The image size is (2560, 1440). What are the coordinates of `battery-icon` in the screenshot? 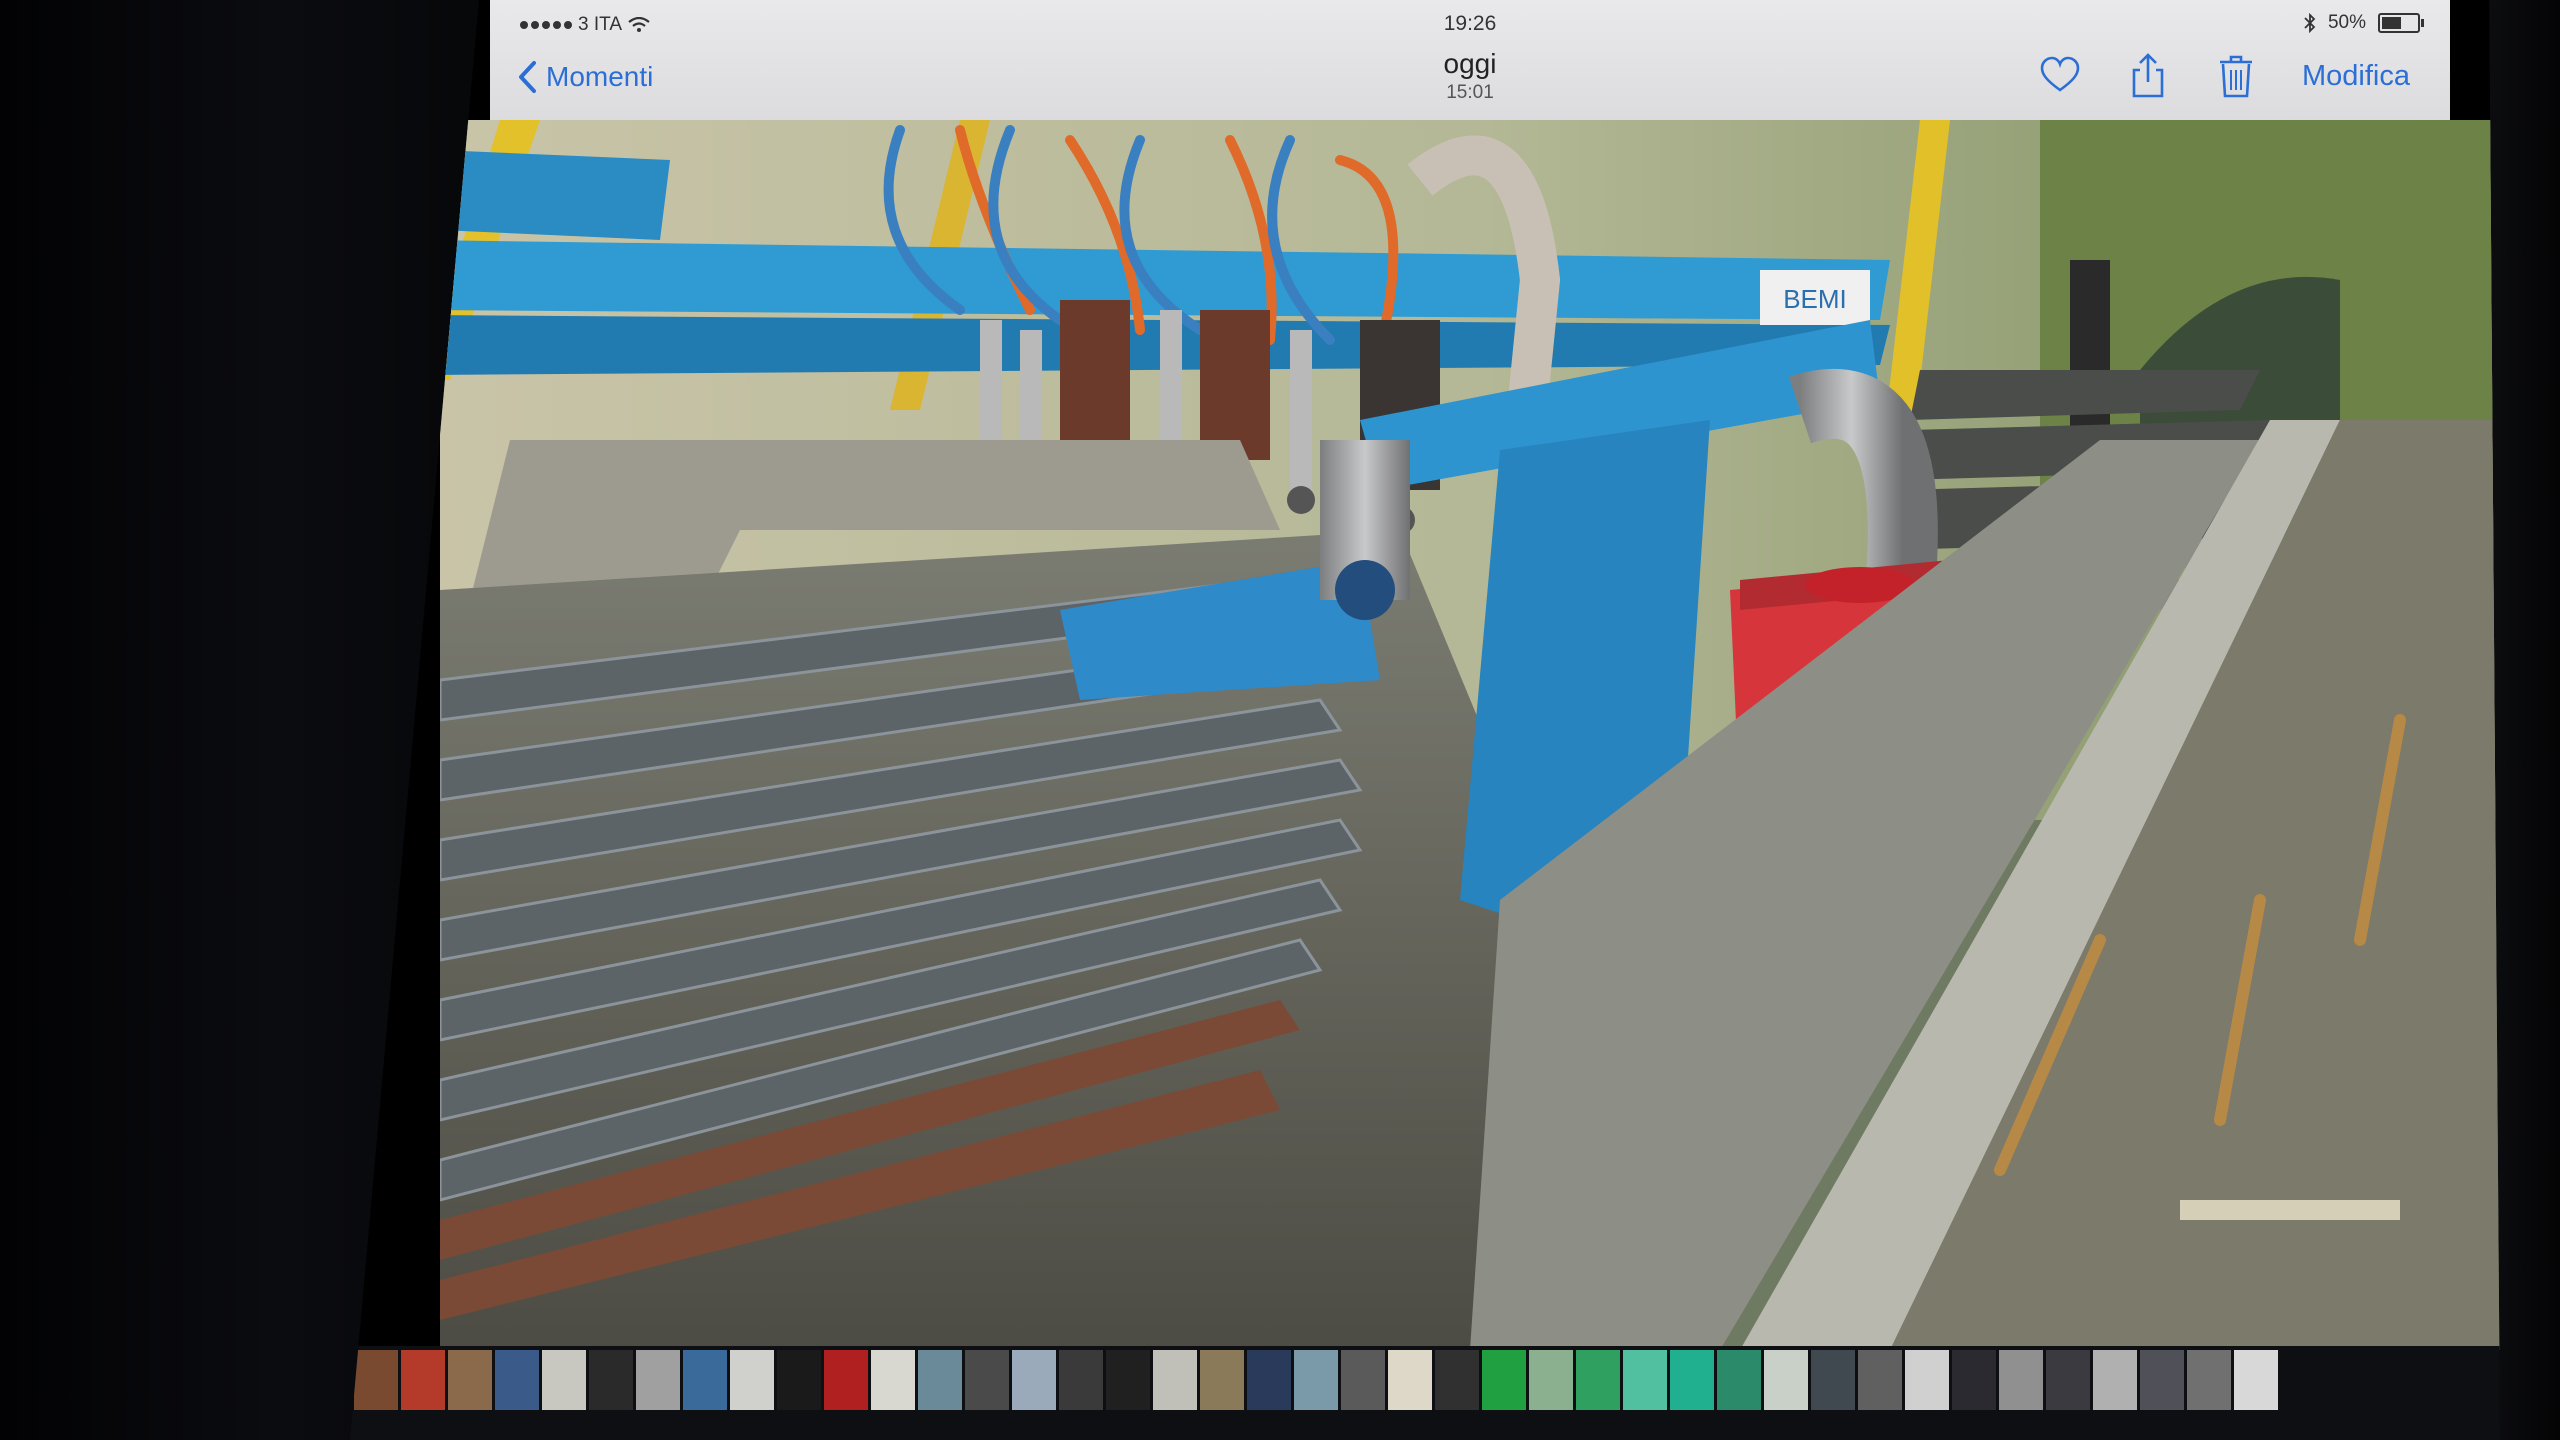 It's located at (2401, 23).